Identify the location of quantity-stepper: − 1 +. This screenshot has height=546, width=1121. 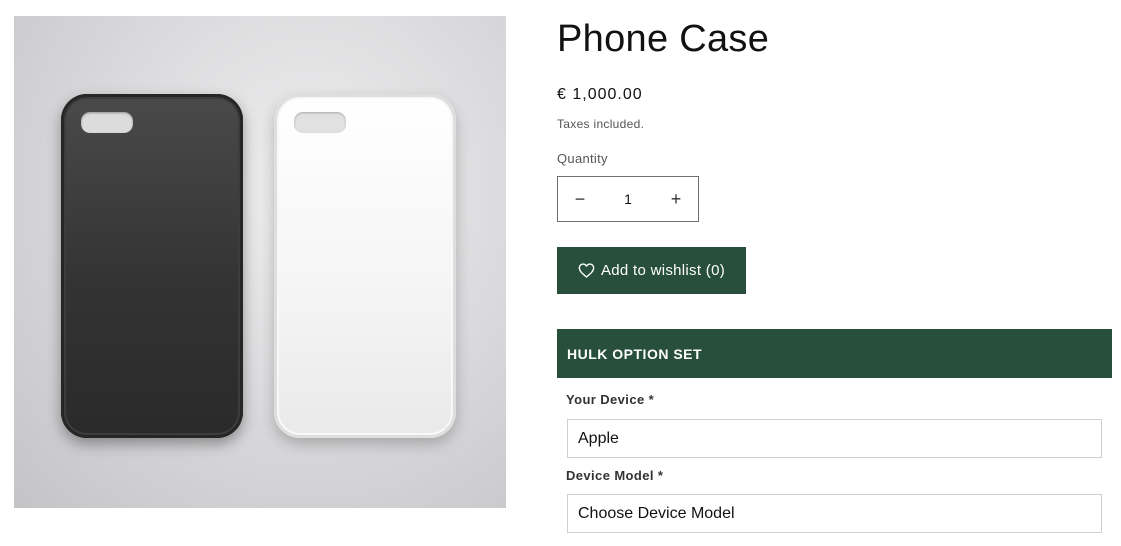
(628, 199).